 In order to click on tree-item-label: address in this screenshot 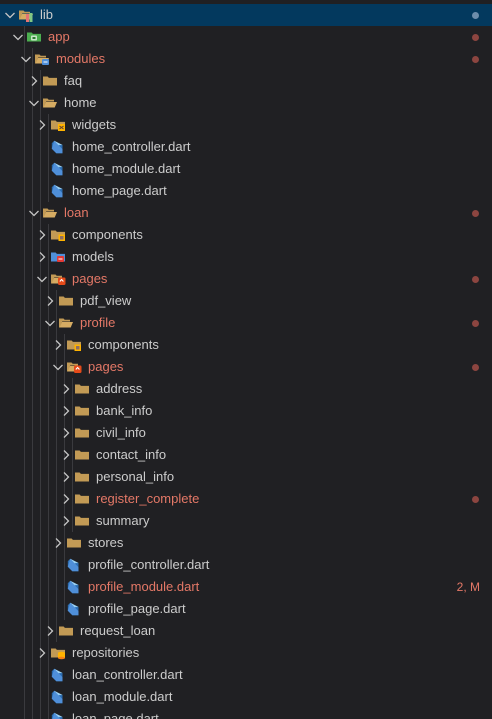, I will do `click(119, 388)`.